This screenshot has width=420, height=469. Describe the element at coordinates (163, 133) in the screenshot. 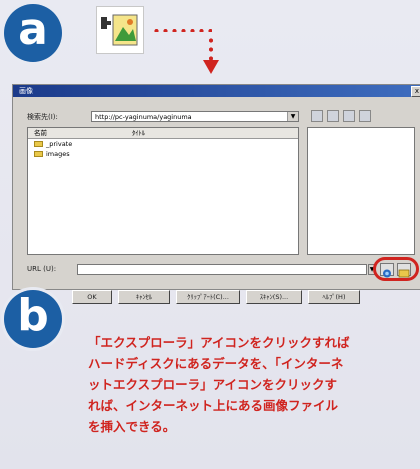

I see `list-header: 名前 ﾀｲﾄﾙ` at that location.